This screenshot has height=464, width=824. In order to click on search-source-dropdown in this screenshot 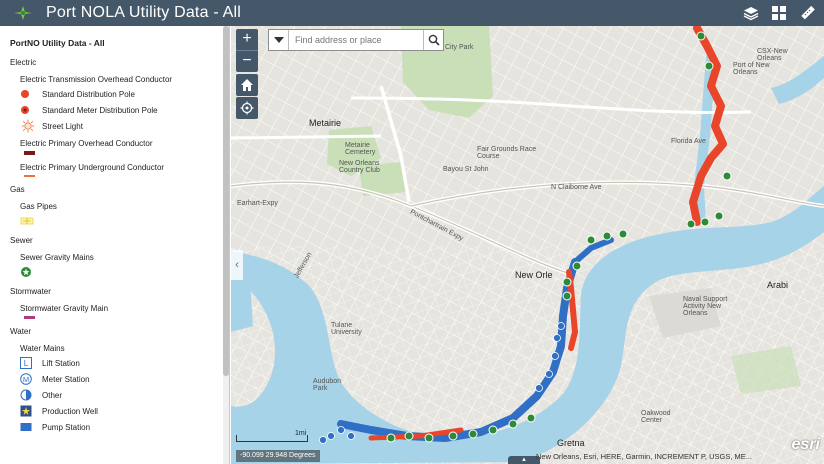, I will do `click(279, 40)`.